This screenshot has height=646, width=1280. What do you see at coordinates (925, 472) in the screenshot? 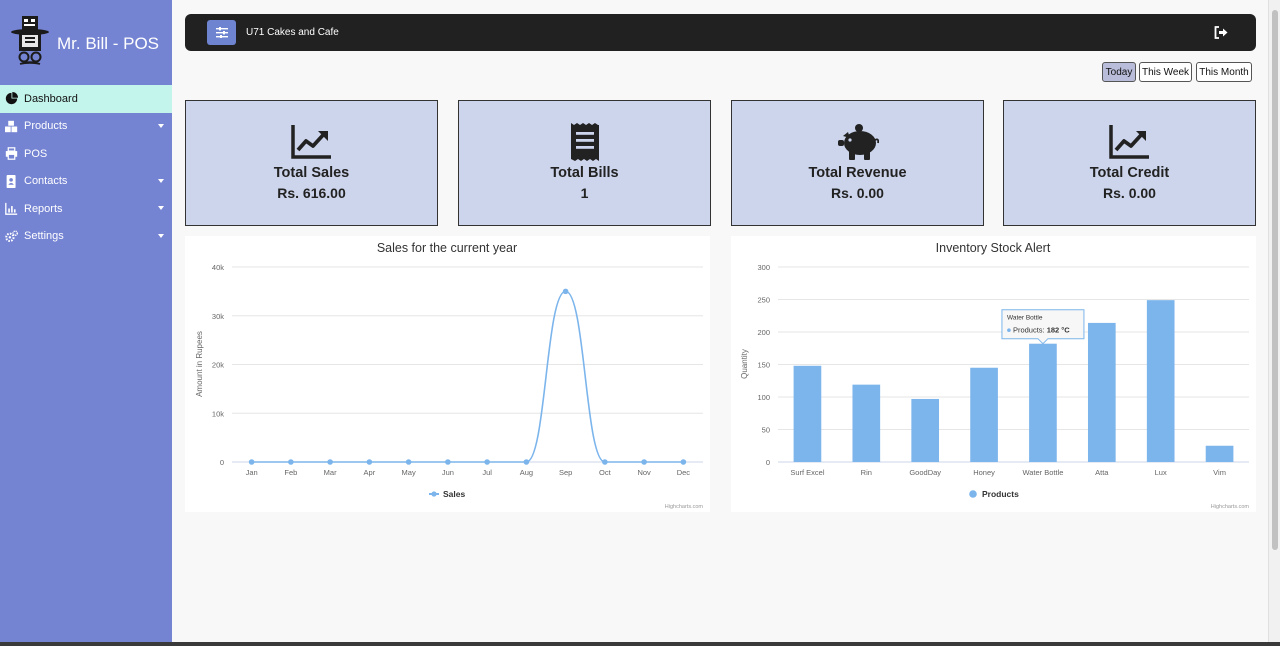
I see `x-tick-label: GoodDay` at bounding box center [925, 472].